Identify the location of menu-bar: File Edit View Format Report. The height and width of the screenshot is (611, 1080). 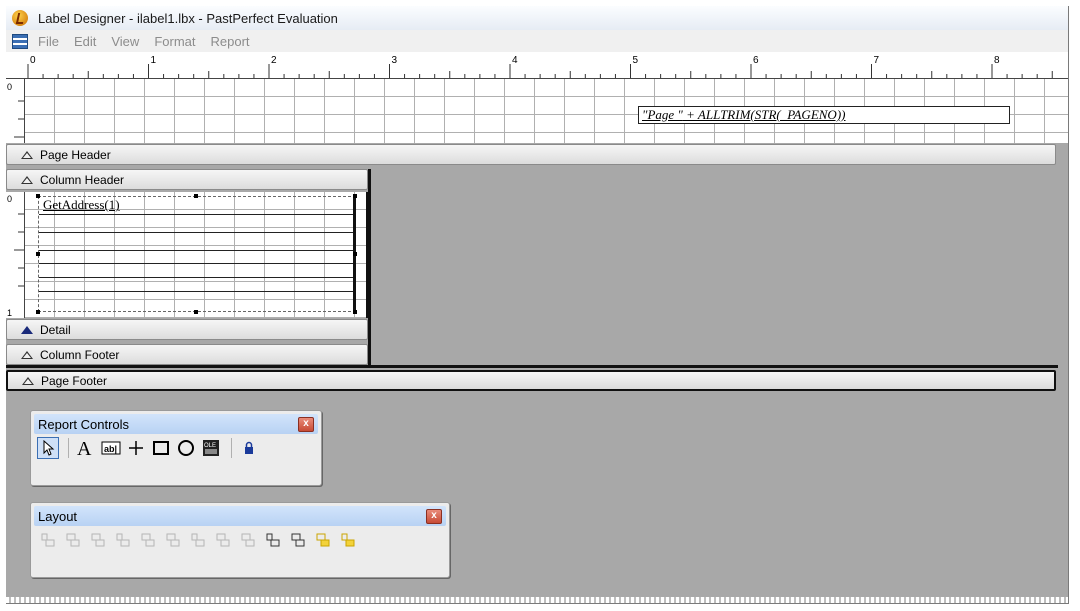
(537, 41).